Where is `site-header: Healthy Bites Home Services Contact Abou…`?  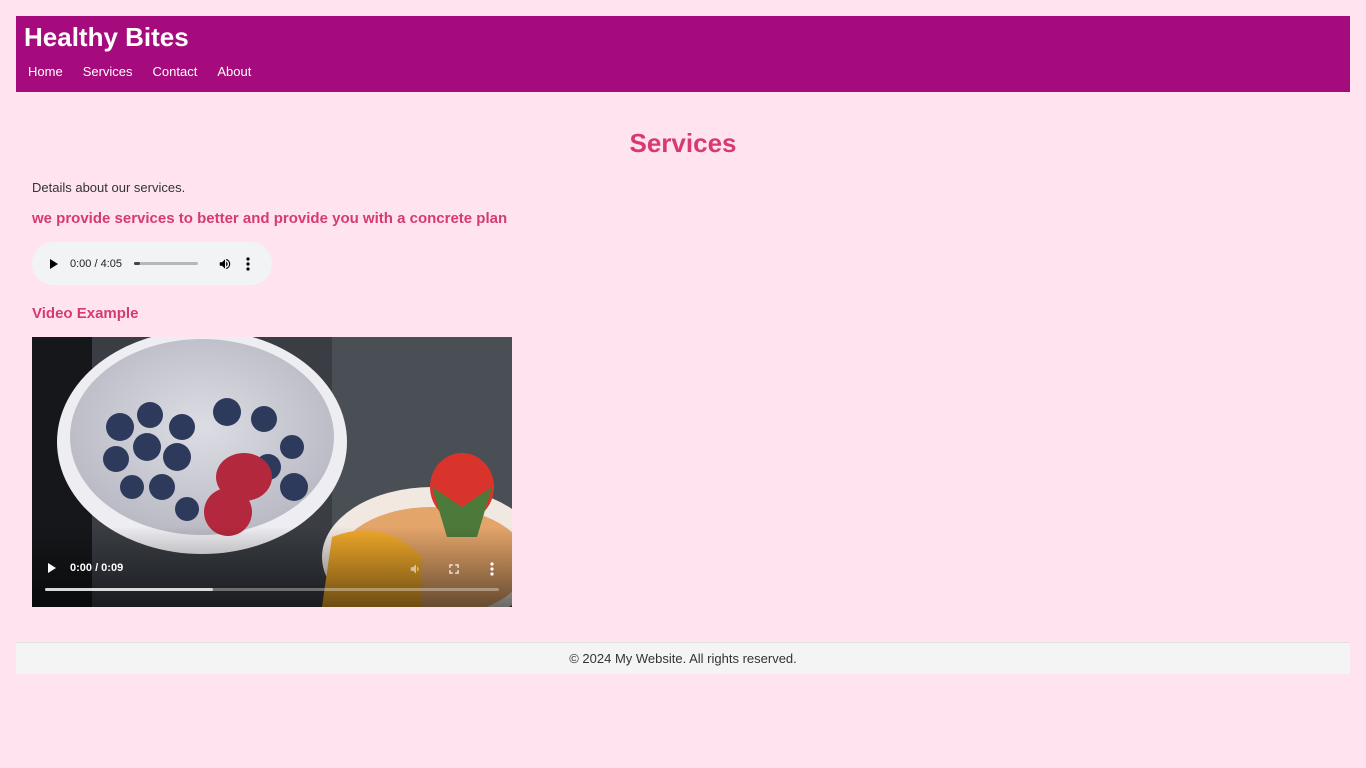
site-header: Healthy Bites Home Services Contact Abou… is located at coordinates (683, 54).